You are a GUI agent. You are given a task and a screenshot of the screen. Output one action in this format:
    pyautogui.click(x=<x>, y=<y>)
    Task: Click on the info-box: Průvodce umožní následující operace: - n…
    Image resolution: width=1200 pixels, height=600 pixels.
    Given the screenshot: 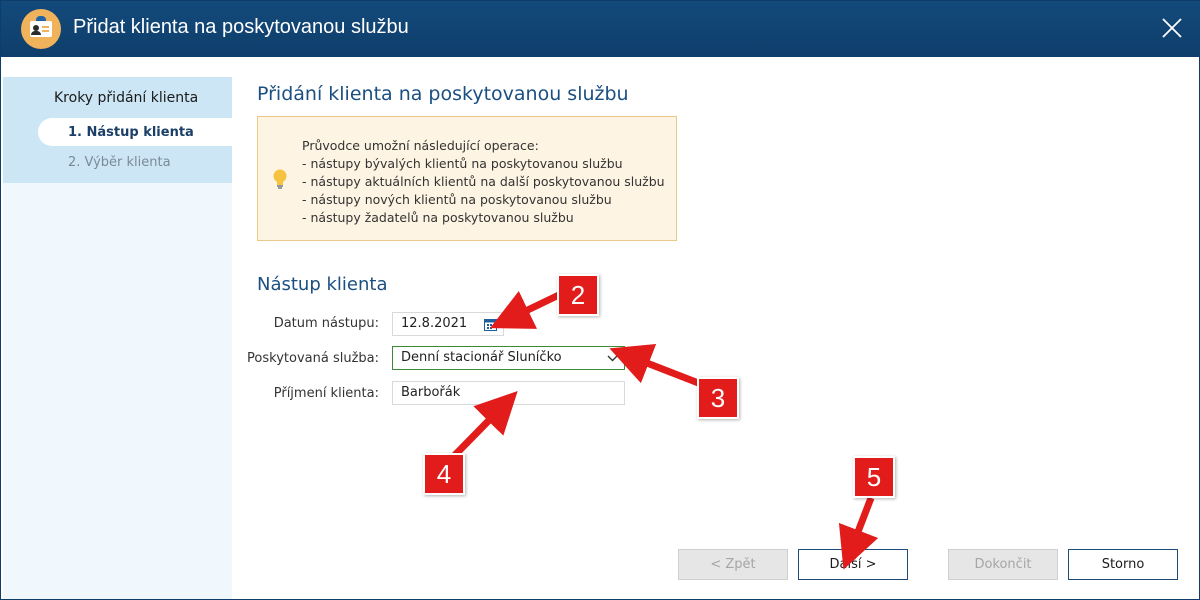 What is the action you would take?
    pyautogui.click(x=467, y=178)
    